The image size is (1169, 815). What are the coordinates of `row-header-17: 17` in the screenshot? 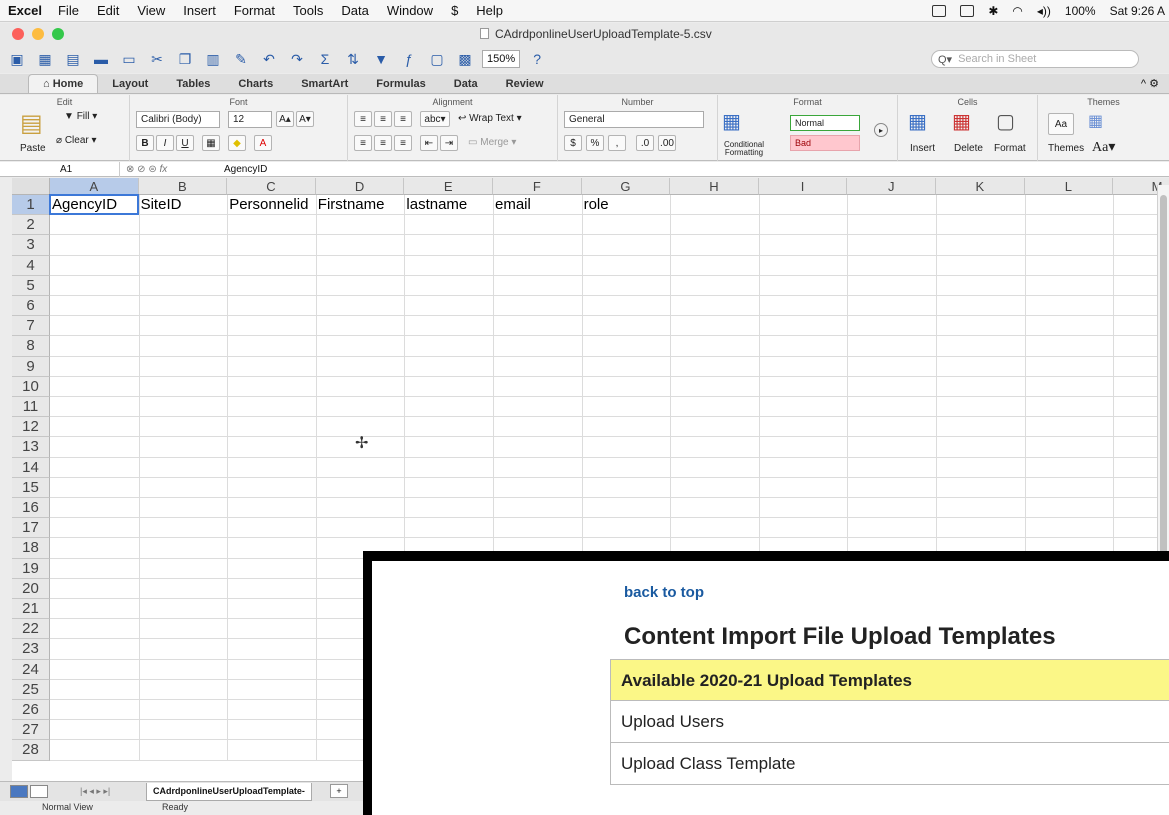 It's located at (31, 528).